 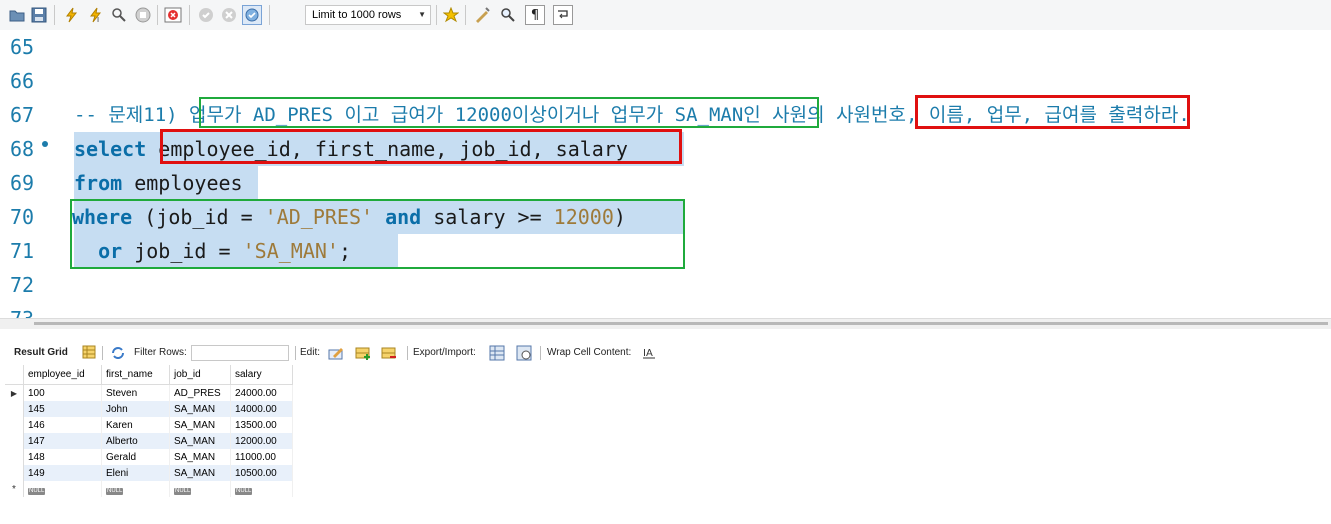 What do you see at coordinates (98, 183) in the screenshot?
I see `keyword-from: from` at bounding box center [98, 183].